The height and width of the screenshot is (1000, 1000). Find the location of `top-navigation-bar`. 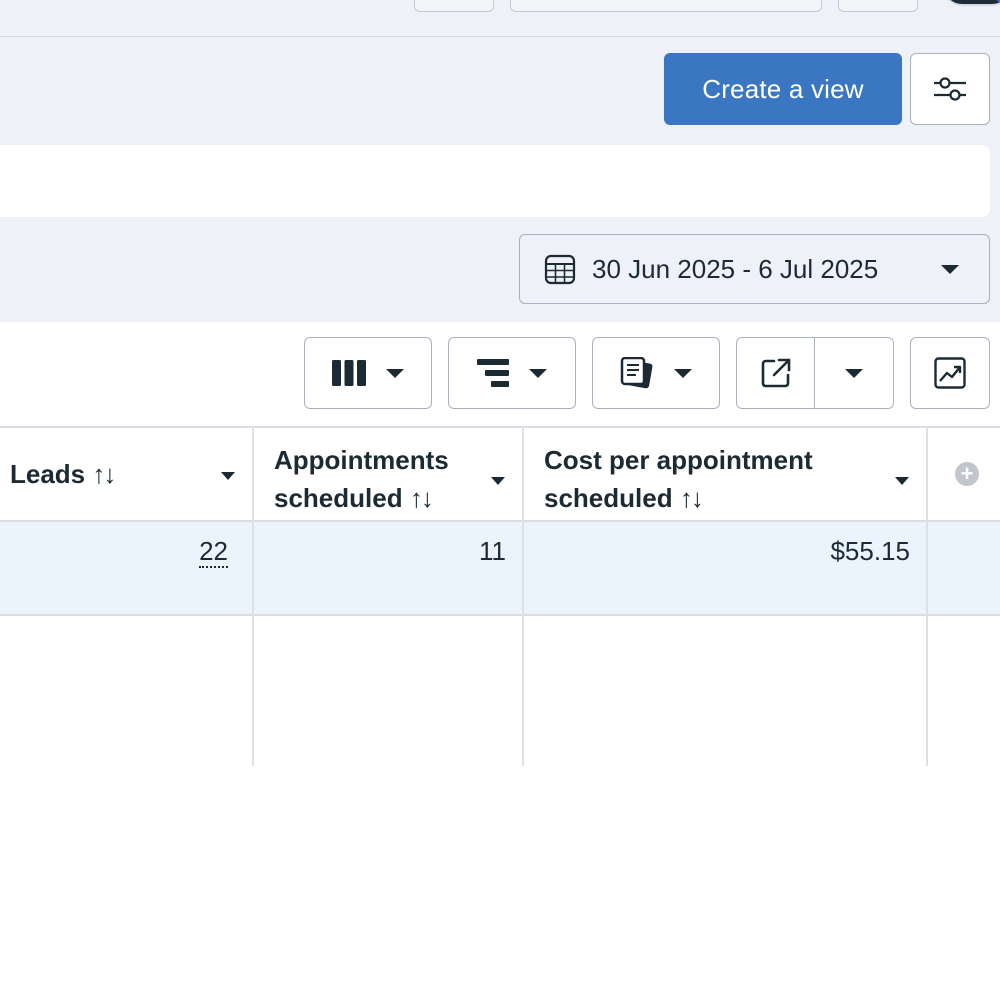

top-navigation-bar is located at coordinates (500, 18).